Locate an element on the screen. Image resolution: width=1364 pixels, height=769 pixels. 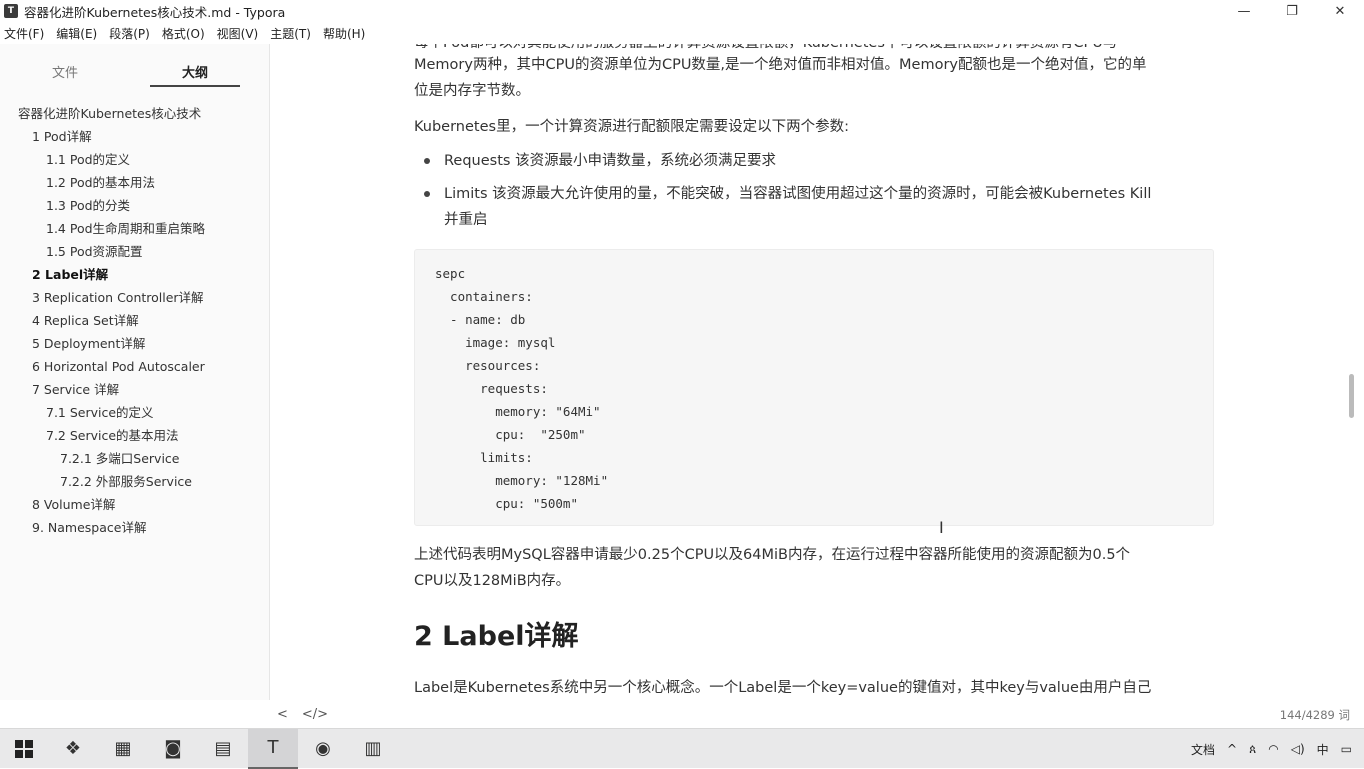
taskbar-app-icon: ▦ is located at coordinates (123, 749).